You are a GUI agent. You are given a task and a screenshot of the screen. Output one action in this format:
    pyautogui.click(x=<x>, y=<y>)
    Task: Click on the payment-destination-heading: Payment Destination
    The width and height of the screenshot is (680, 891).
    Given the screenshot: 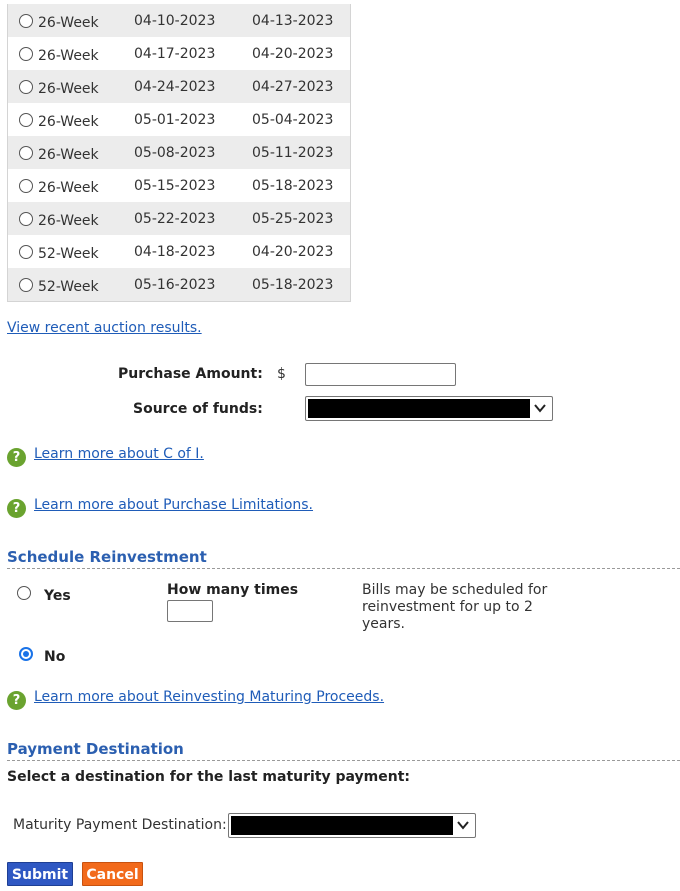 What is the action you would take?
    pyautogui.click(x=343, y=750)
    